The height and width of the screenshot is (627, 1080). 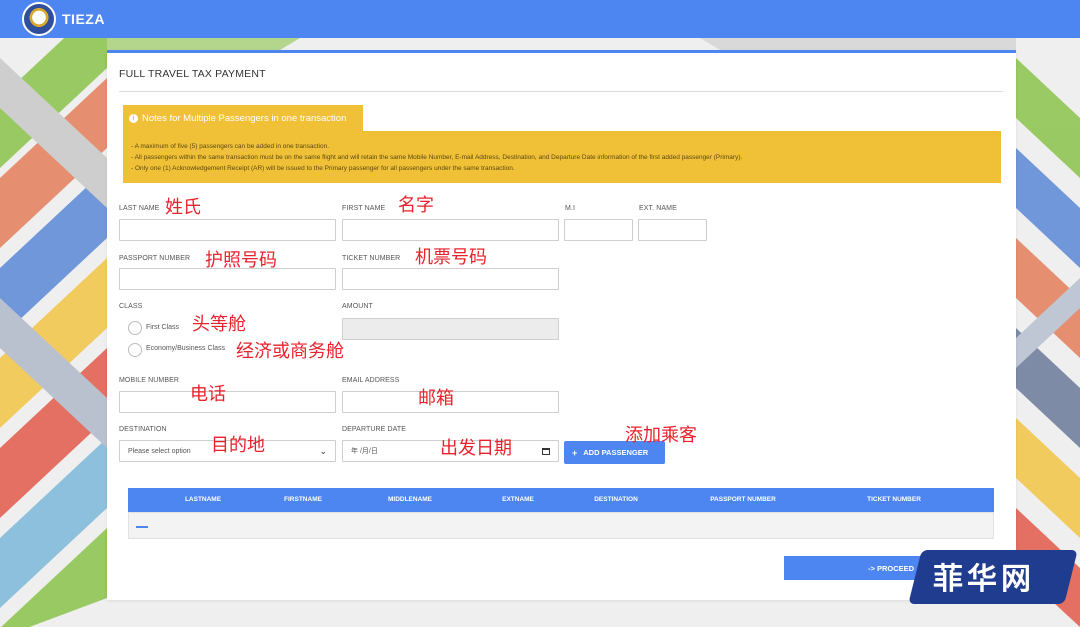 I want to click on annotation-departure: 出发日期, so click(x=476, y=448).